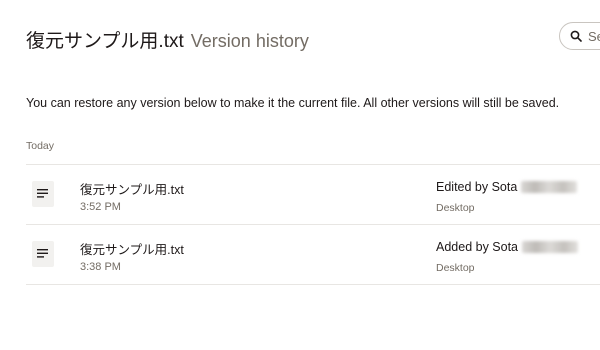 The width and height of the screenshot is (600, 350). Describe the element at coordinates (576, 36) in the screenshot. I see `search-icon` at that location.